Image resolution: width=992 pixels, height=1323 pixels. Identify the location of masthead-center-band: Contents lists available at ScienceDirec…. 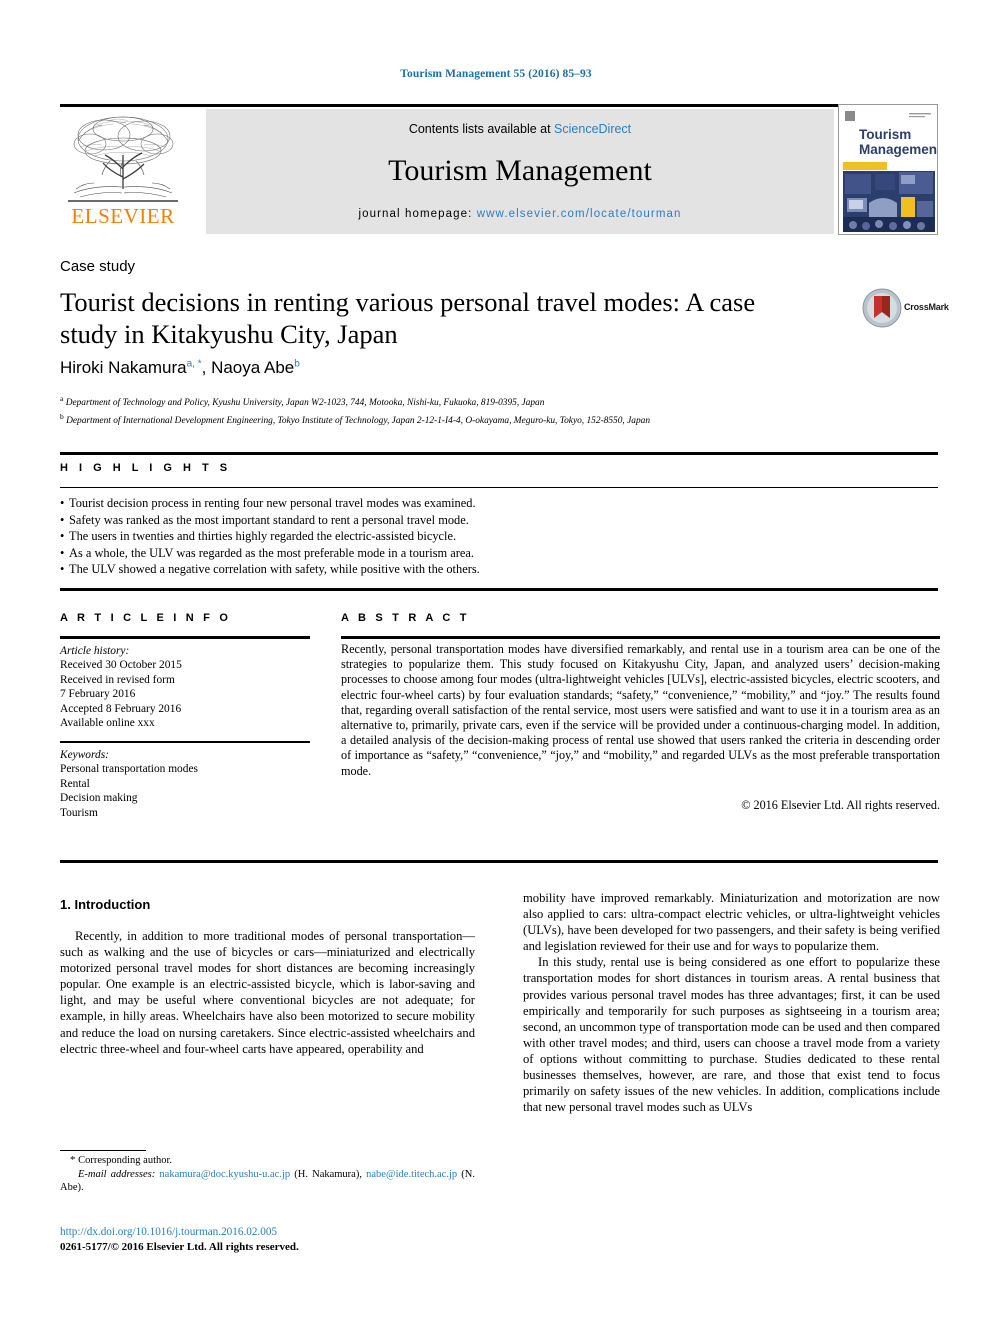
(520, 171).